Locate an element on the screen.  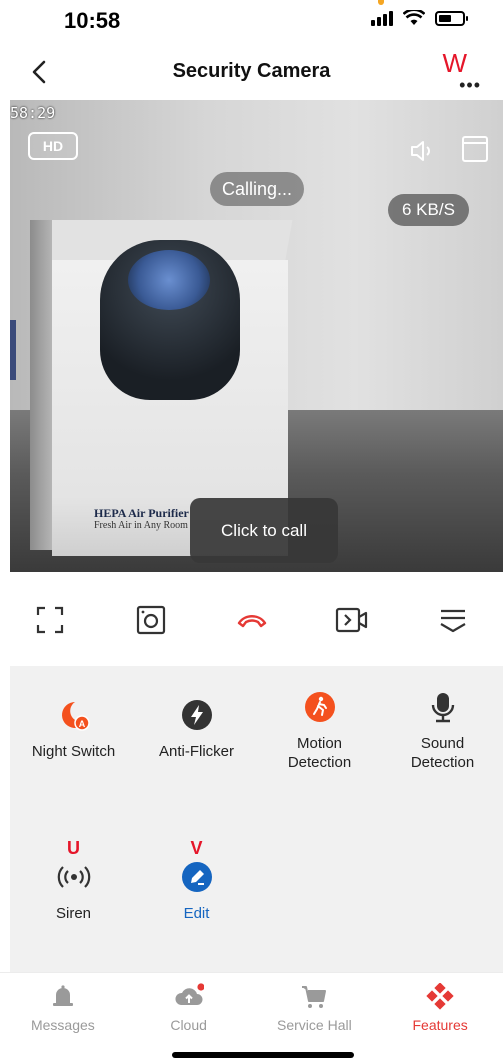
cart-icon is located at coordinates (314, 997).